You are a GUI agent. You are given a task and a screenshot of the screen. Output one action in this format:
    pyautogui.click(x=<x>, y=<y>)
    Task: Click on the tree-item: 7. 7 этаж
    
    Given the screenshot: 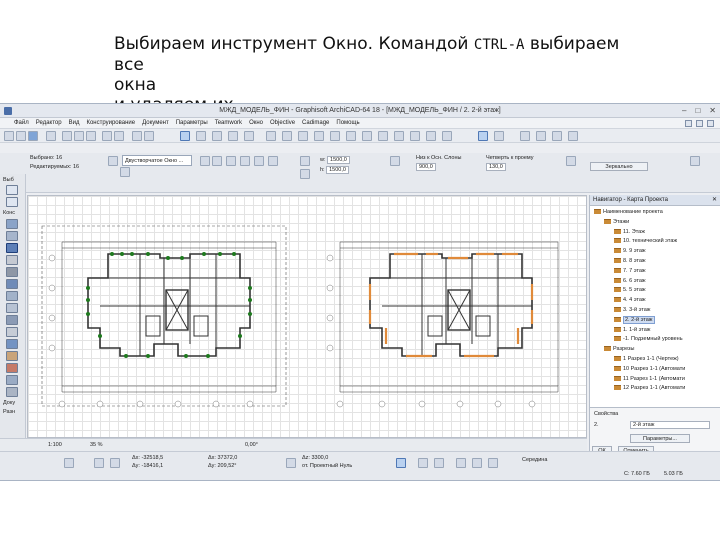 What is the action you would take?
    pyautogui.click(x=630, y=271)
    